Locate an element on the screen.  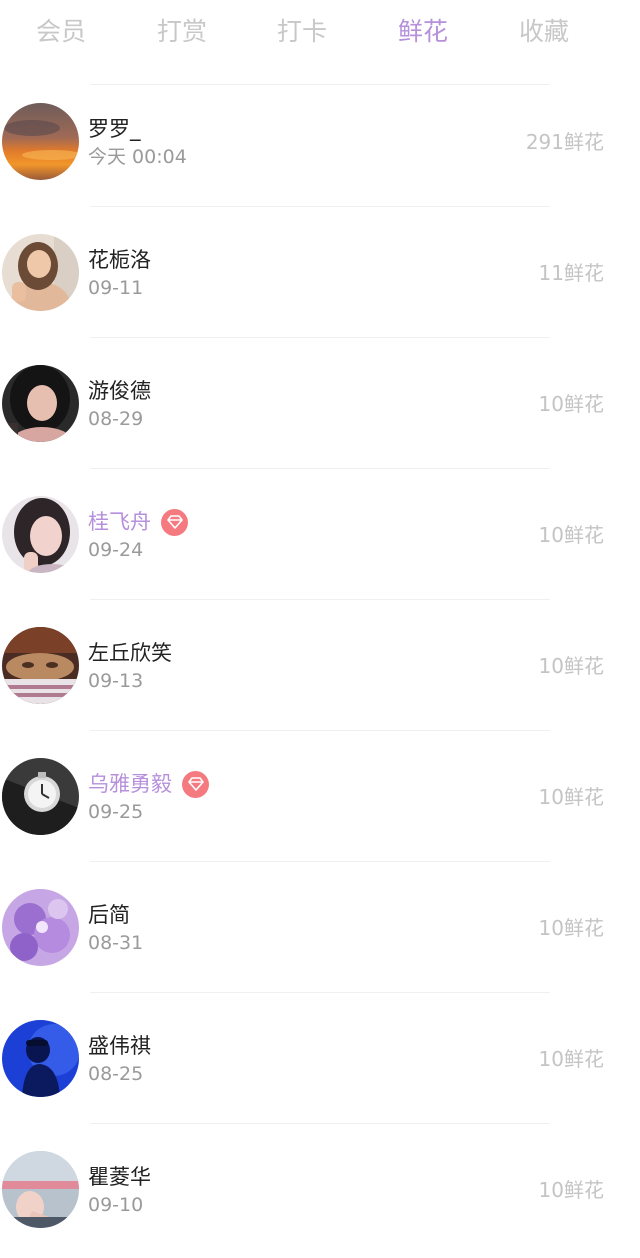
tab-members: 会员 is located at coordinates (61, 32).